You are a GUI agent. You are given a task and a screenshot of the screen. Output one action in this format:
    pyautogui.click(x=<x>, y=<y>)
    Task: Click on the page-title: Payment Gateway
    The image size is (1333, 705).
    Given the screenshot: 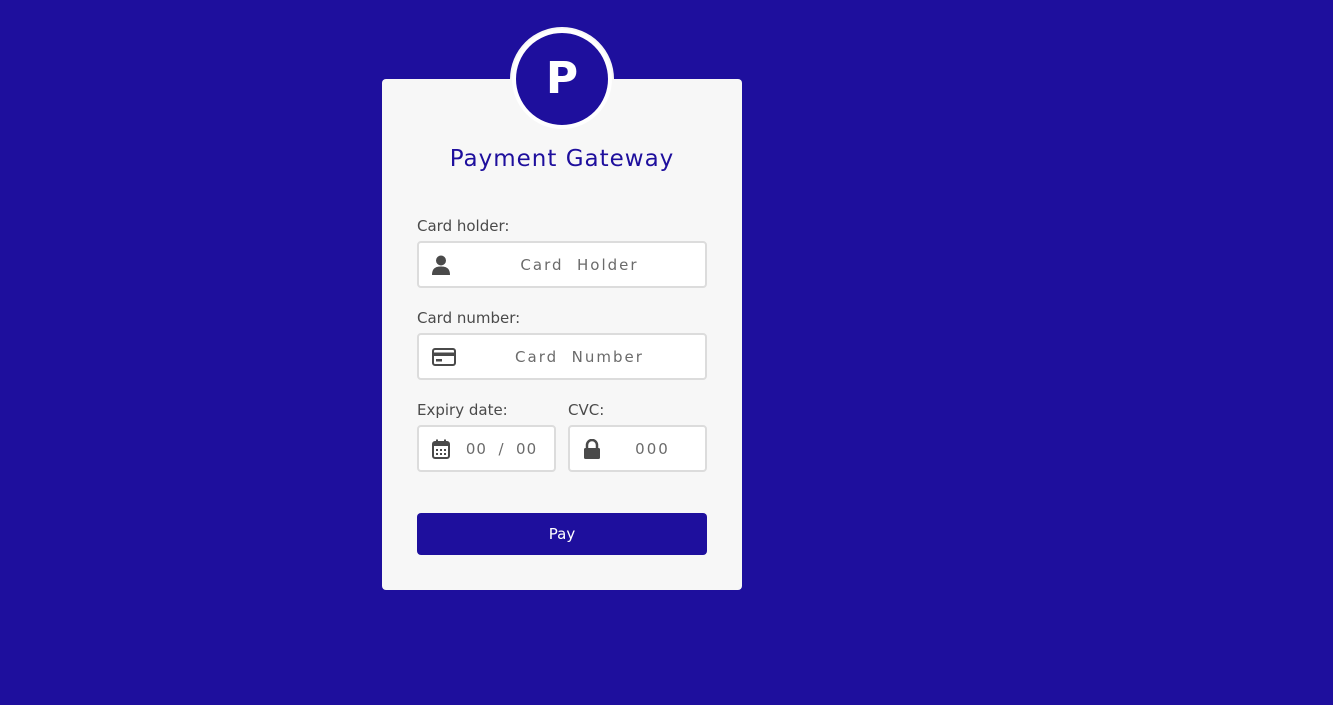 What is the action you would take?
    pyautogui.click(x=562, y=159)
    